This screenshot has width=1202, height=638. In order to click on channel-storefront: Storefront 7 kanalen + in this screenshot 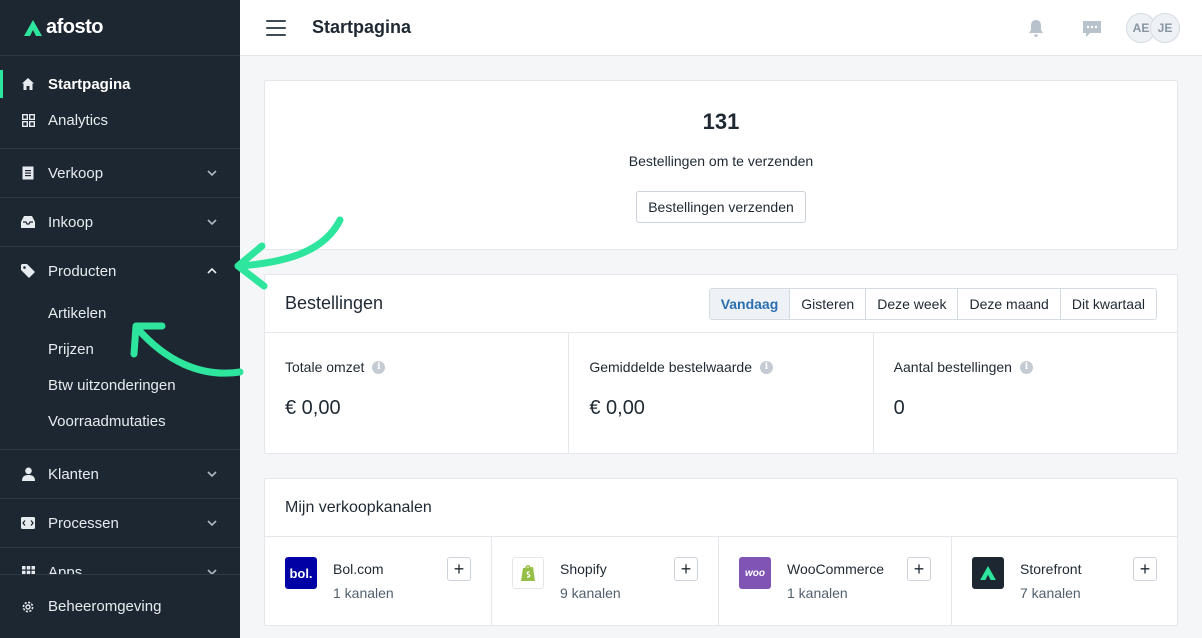, I will do `click(1064, 581)`.